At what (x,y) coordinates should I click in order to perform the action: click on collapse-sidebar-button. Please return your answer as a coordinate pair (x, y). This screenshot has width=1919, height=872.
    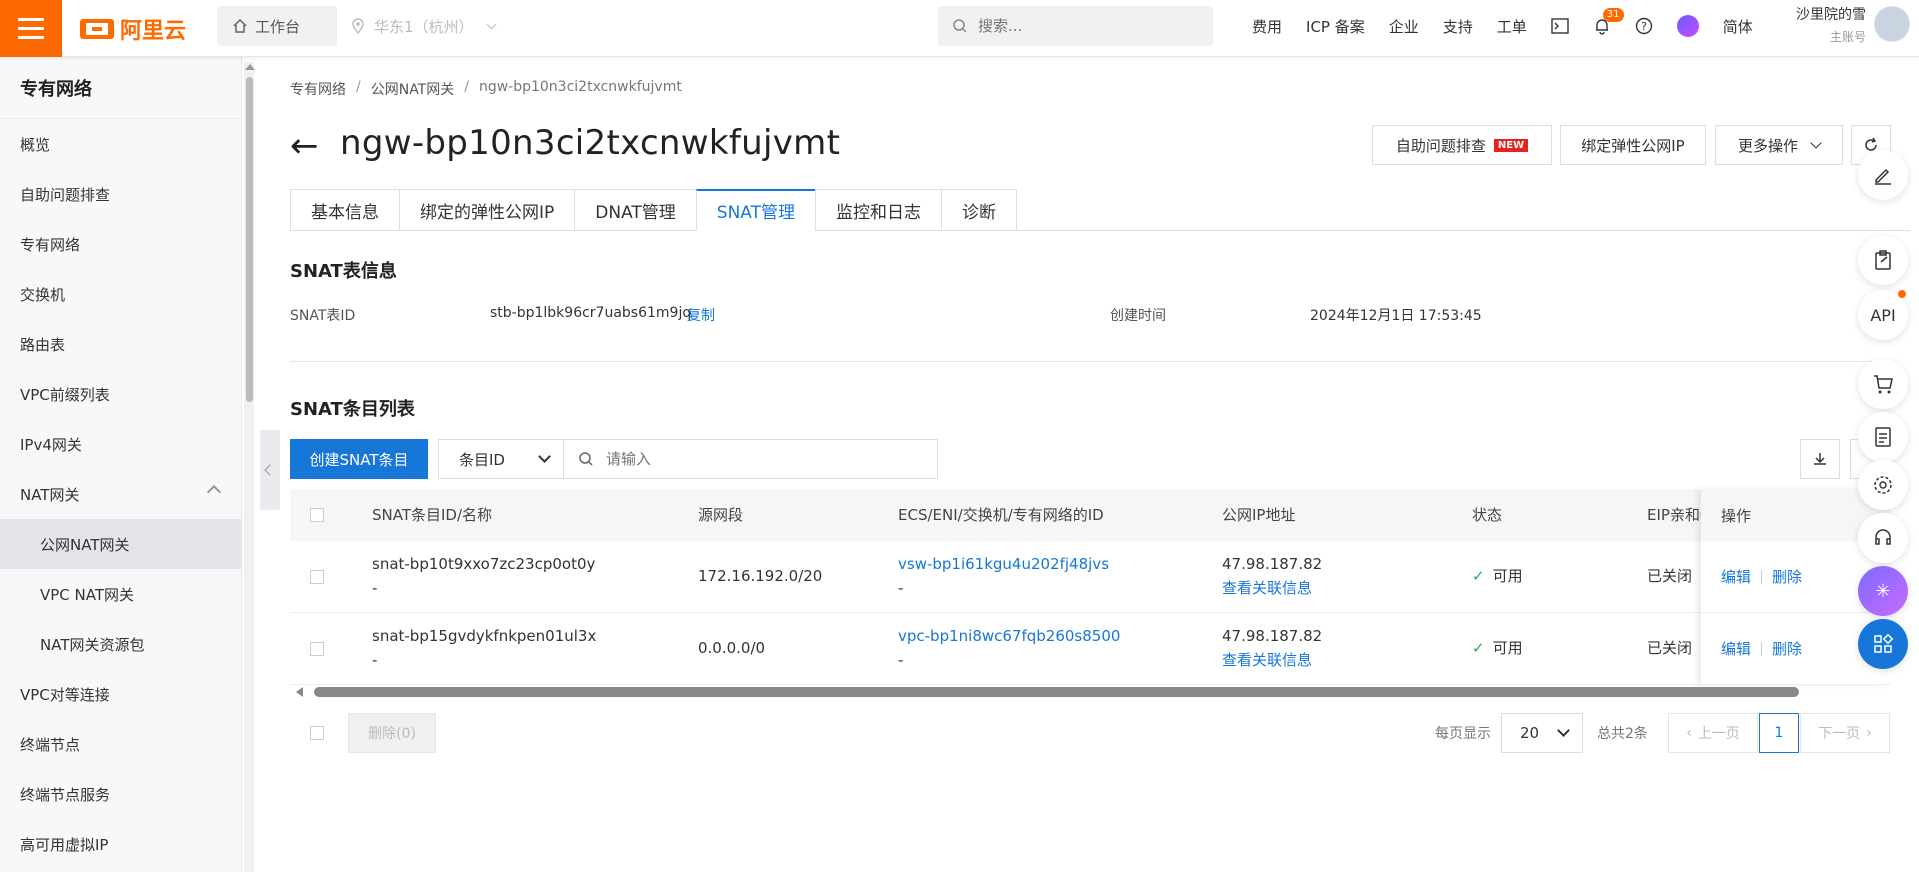
    Looking at the image, I should click on (270, 470).